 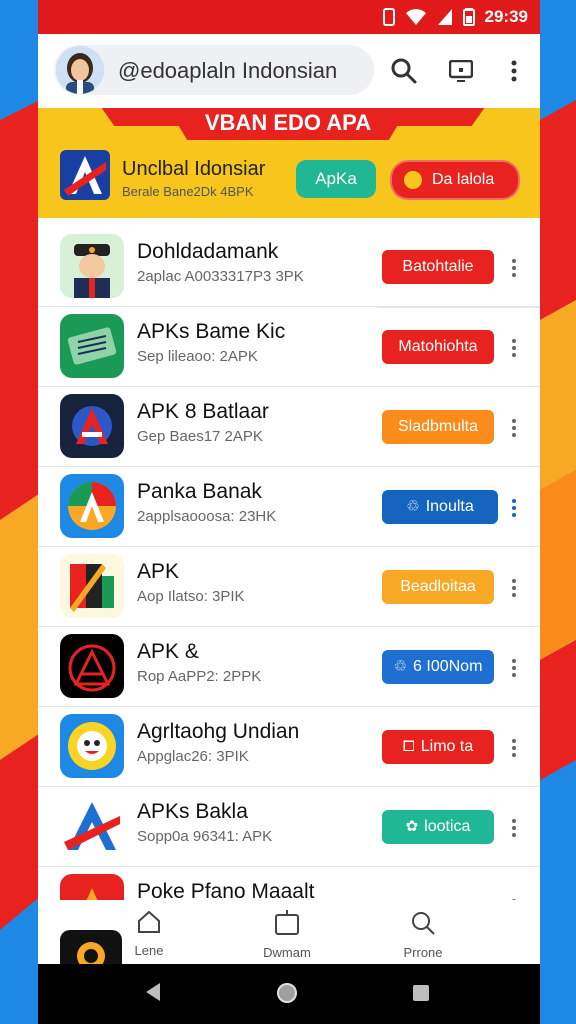 I want to click on app-action-button: Matohiohta, so click(x=438, y=347).